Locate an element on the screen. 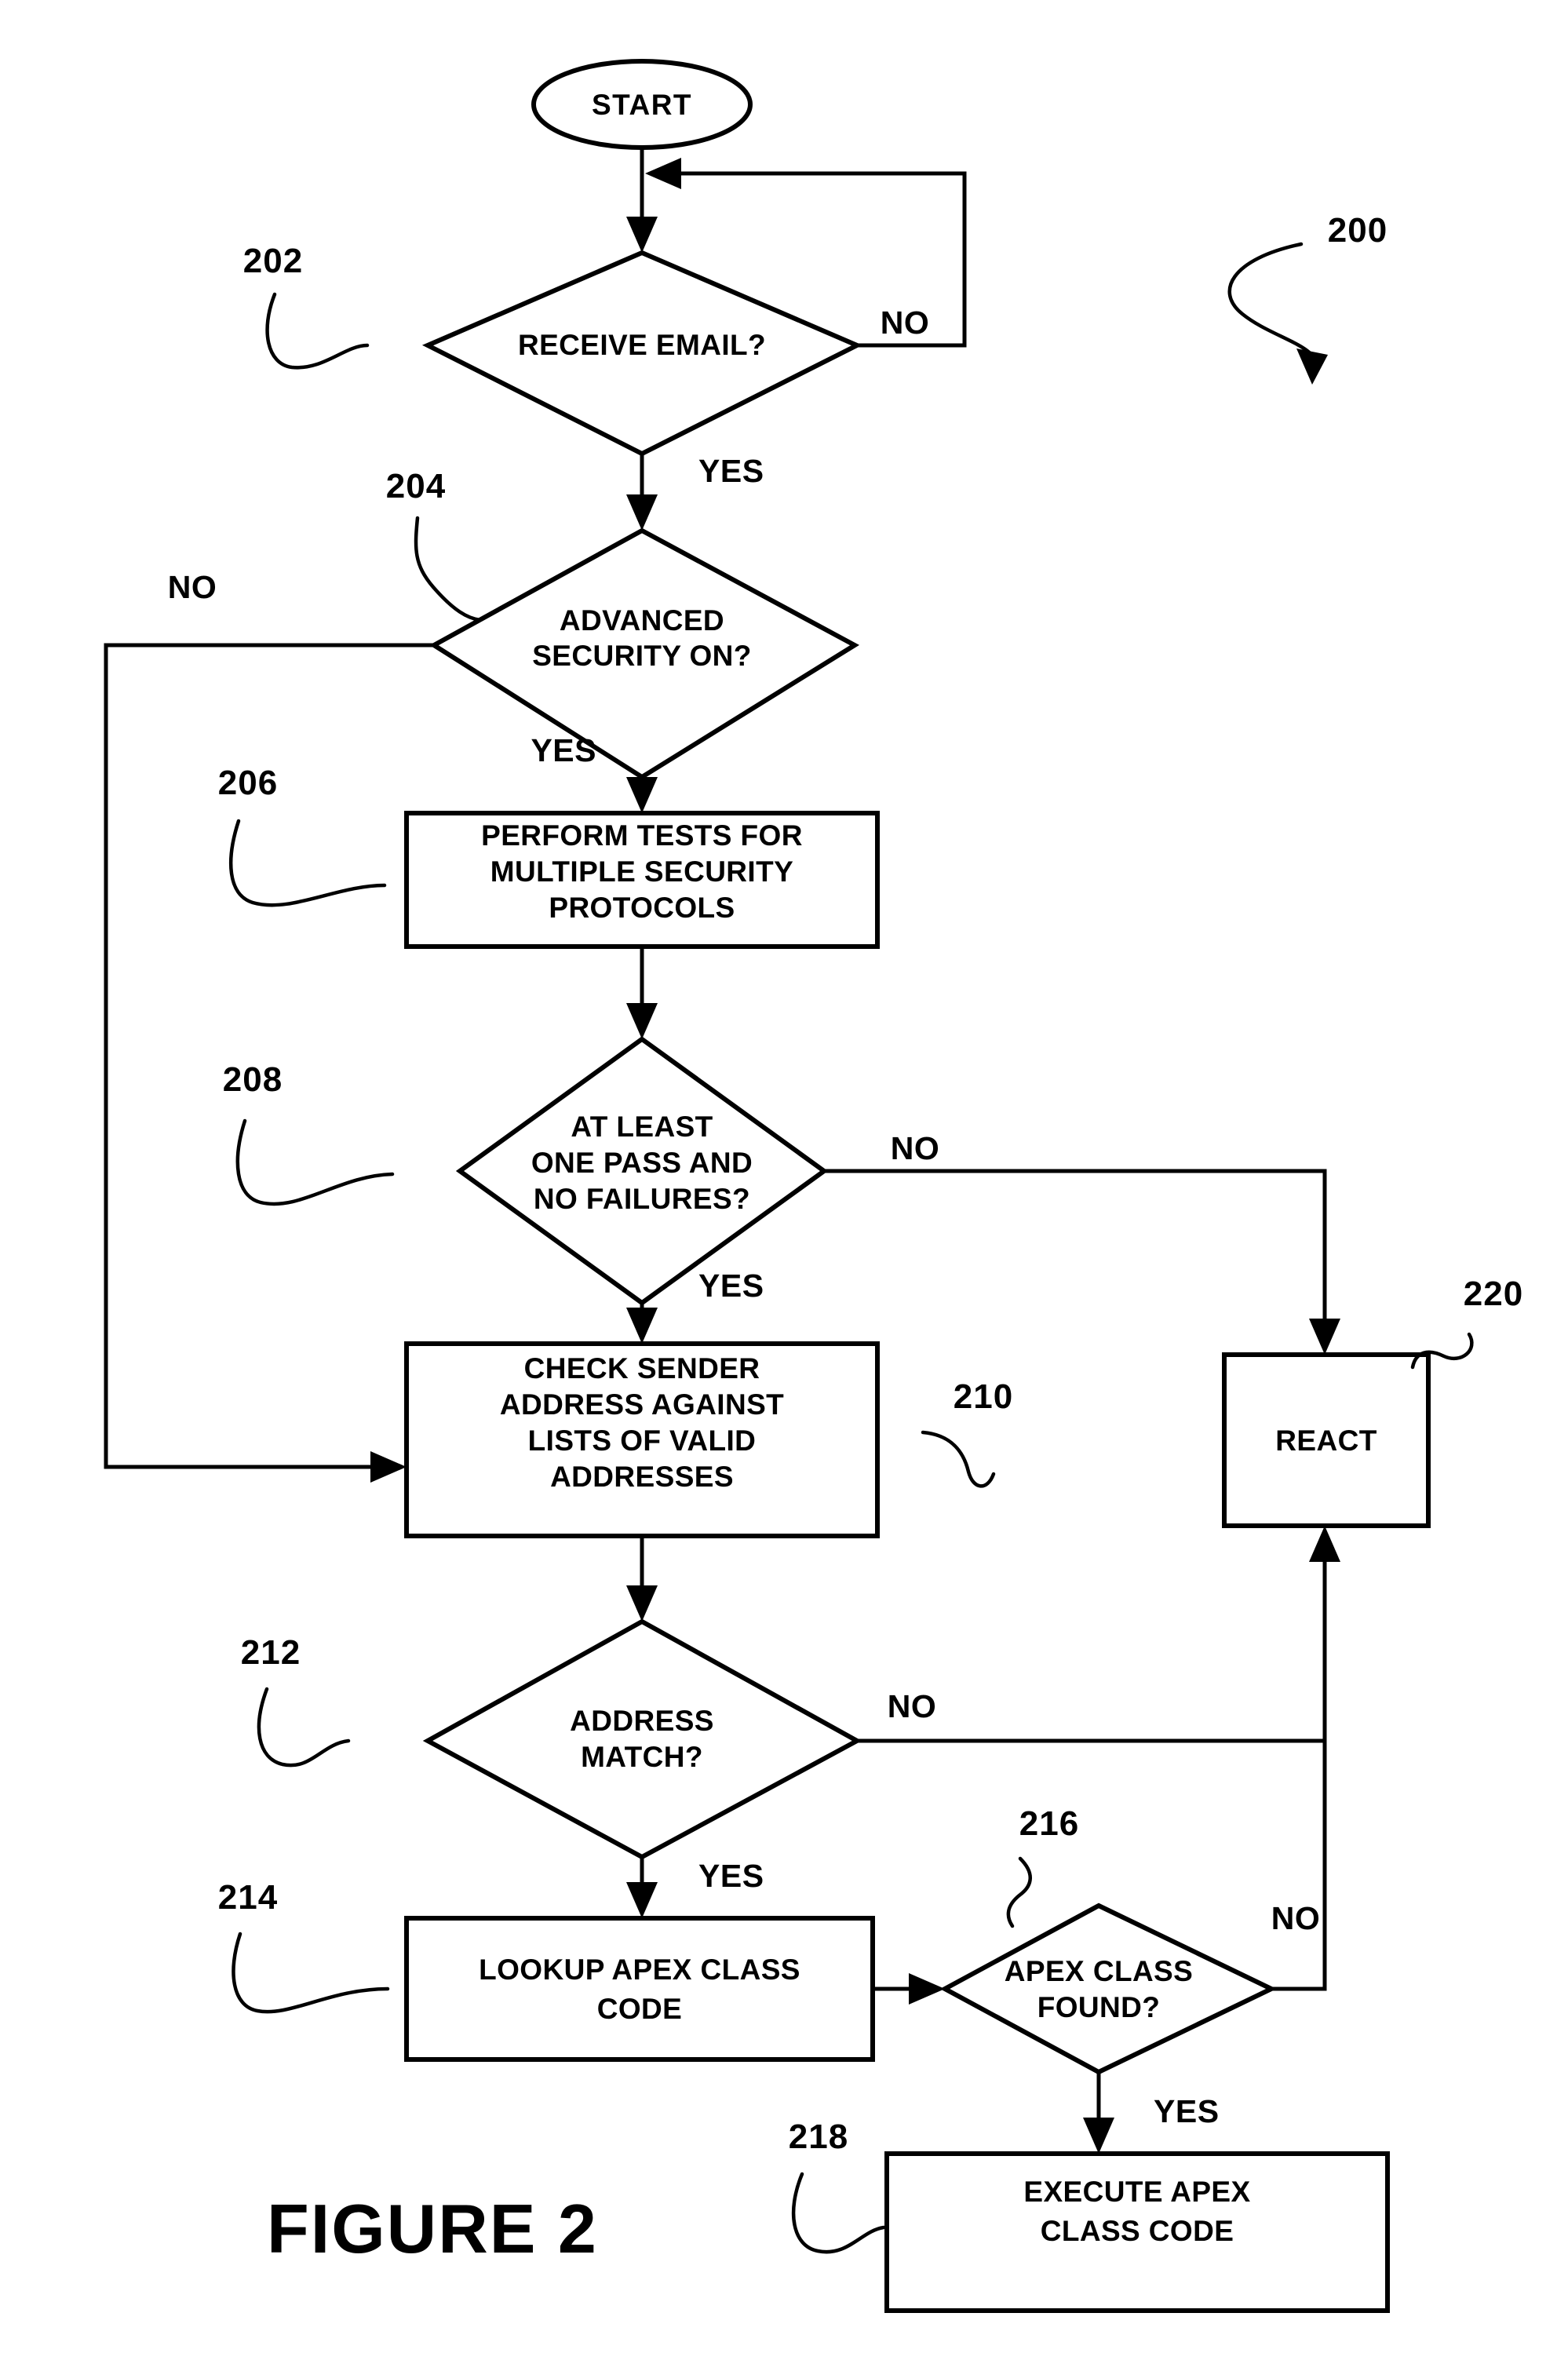 Image resolution: width=1568 pixels, height=2364 pixels. node-204-label-line1: ADVANCED is located at coordinates (642, 620).